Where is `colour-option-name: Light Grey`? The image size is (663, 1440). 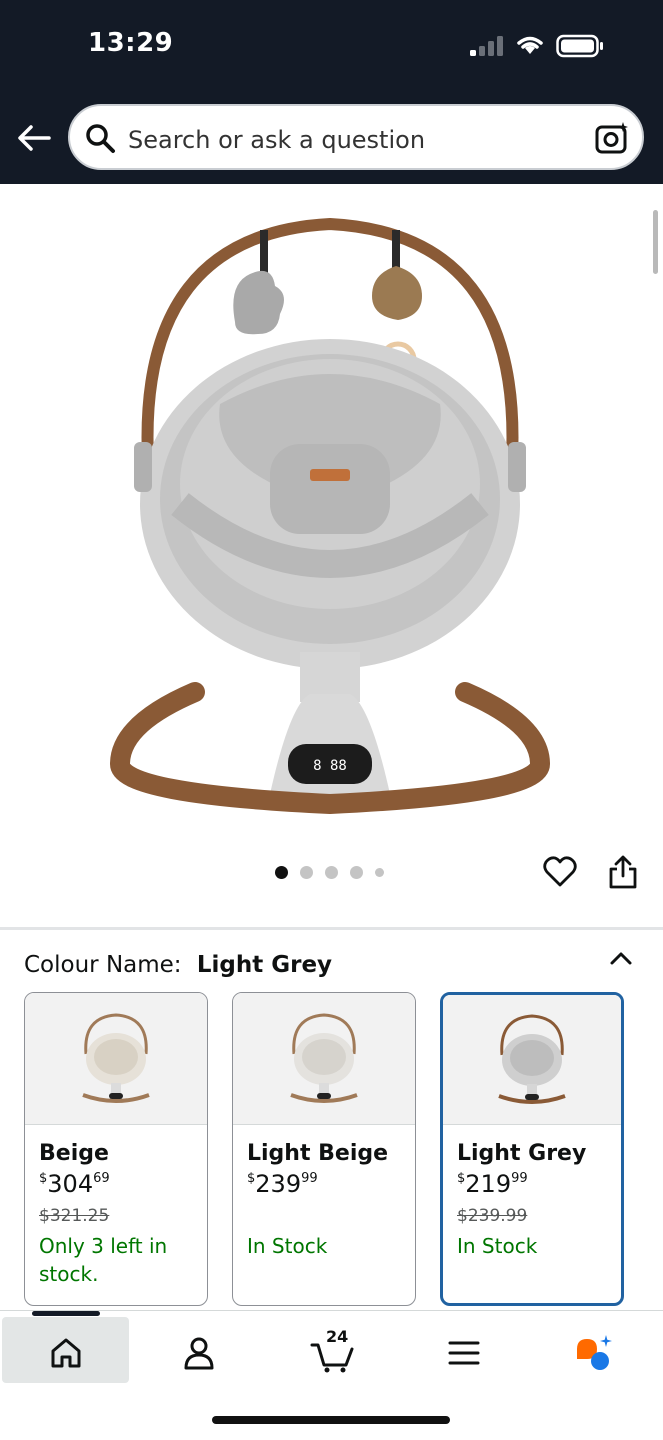
colour-option-name: Light Grey is located at coordinates (522, 1153).